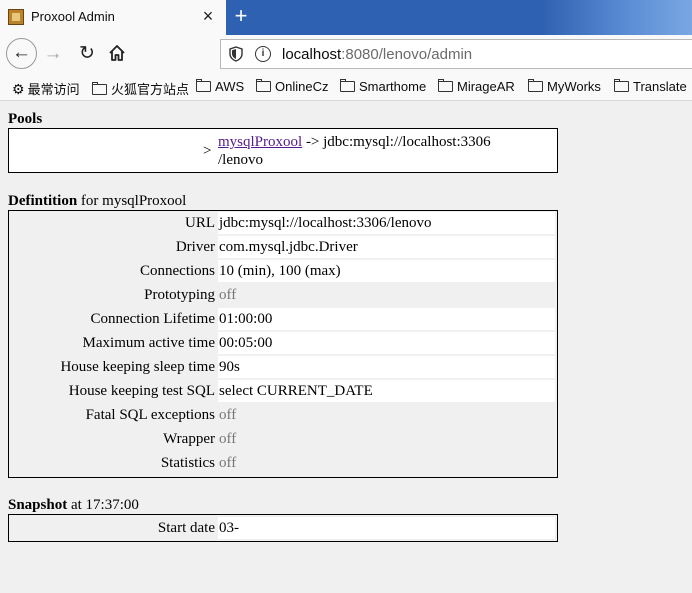 This screenshot has width=692, height=593. Describe the element at coordinates (140, 88) in the screenshot. I see `bookmark-firefox-sites: 火狐官方站点` at that location.